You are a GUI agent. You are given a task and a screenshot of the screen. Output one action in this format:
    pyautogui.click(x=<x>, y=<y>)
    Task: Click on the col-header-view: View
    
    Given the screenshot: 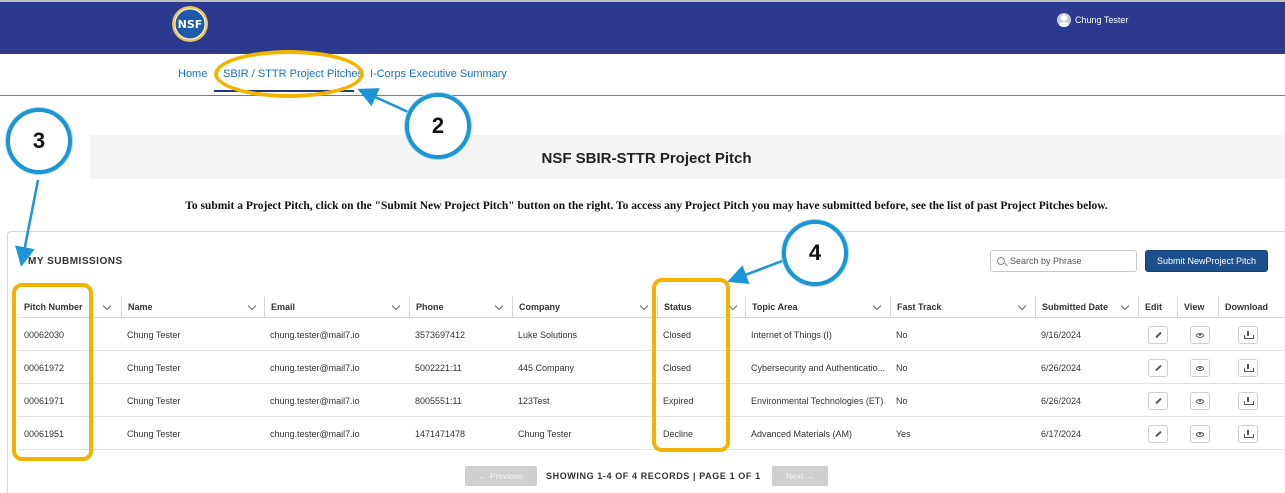 What is the action you would take?
    pyautogui.click(x=1197, y=307)
    